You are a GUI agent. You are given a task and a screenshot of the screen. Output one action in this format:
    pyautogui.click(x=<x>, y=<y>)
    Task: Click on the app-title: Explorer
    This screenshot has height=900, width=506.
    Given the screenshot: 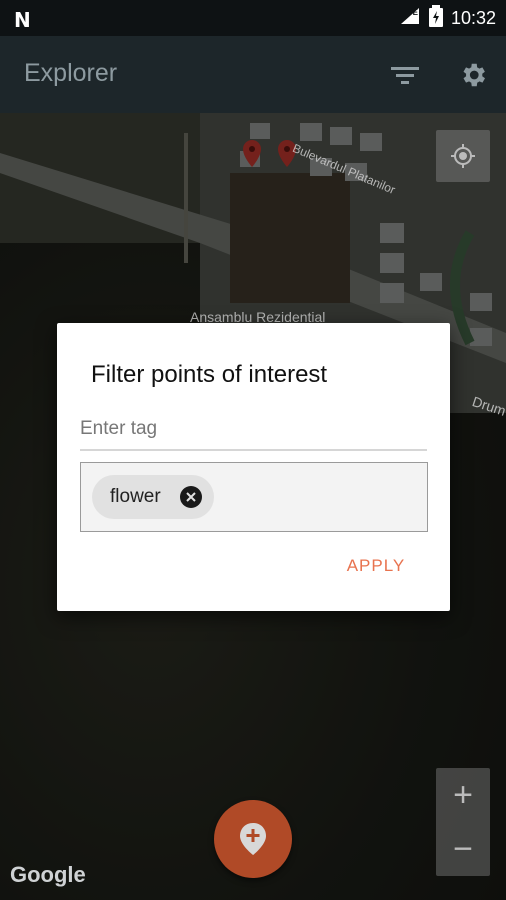 What is the action you would take?
    pyautogui.click(x=71, y=73)
    